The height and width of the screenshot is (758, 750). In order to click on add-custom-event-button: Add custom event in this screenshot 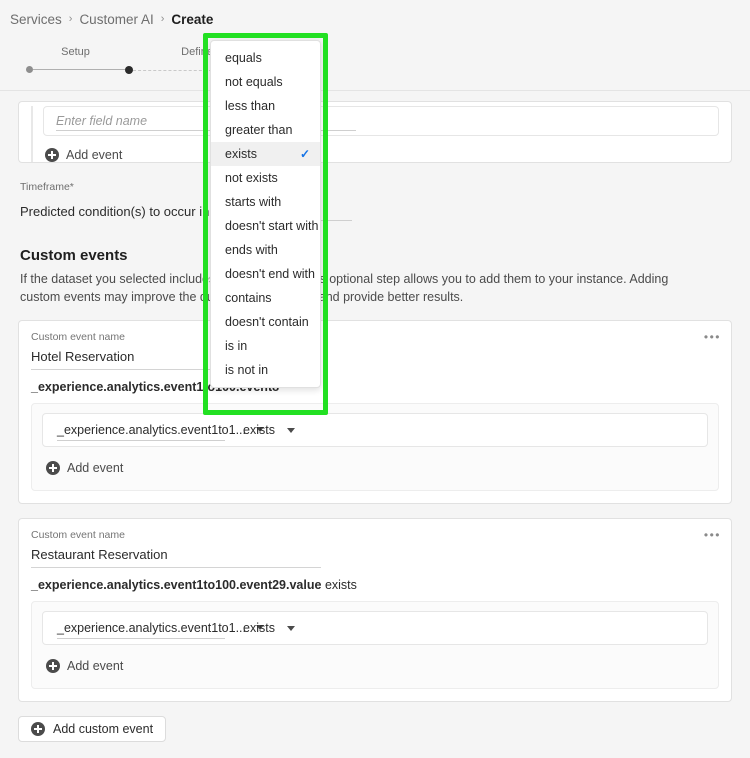, I will do `click(92, 729)`.